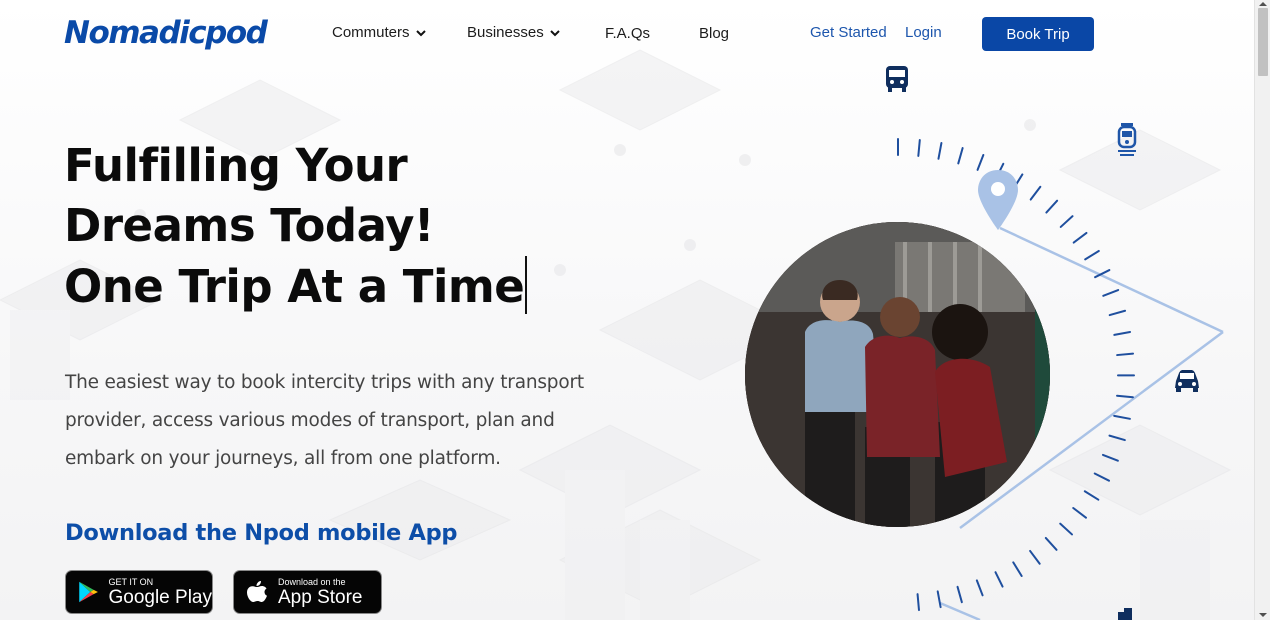 The width and height of the screenshot is (1270, 620). I want to click on app-download-heading: Download the Npod mobile App, so click(261, 533).